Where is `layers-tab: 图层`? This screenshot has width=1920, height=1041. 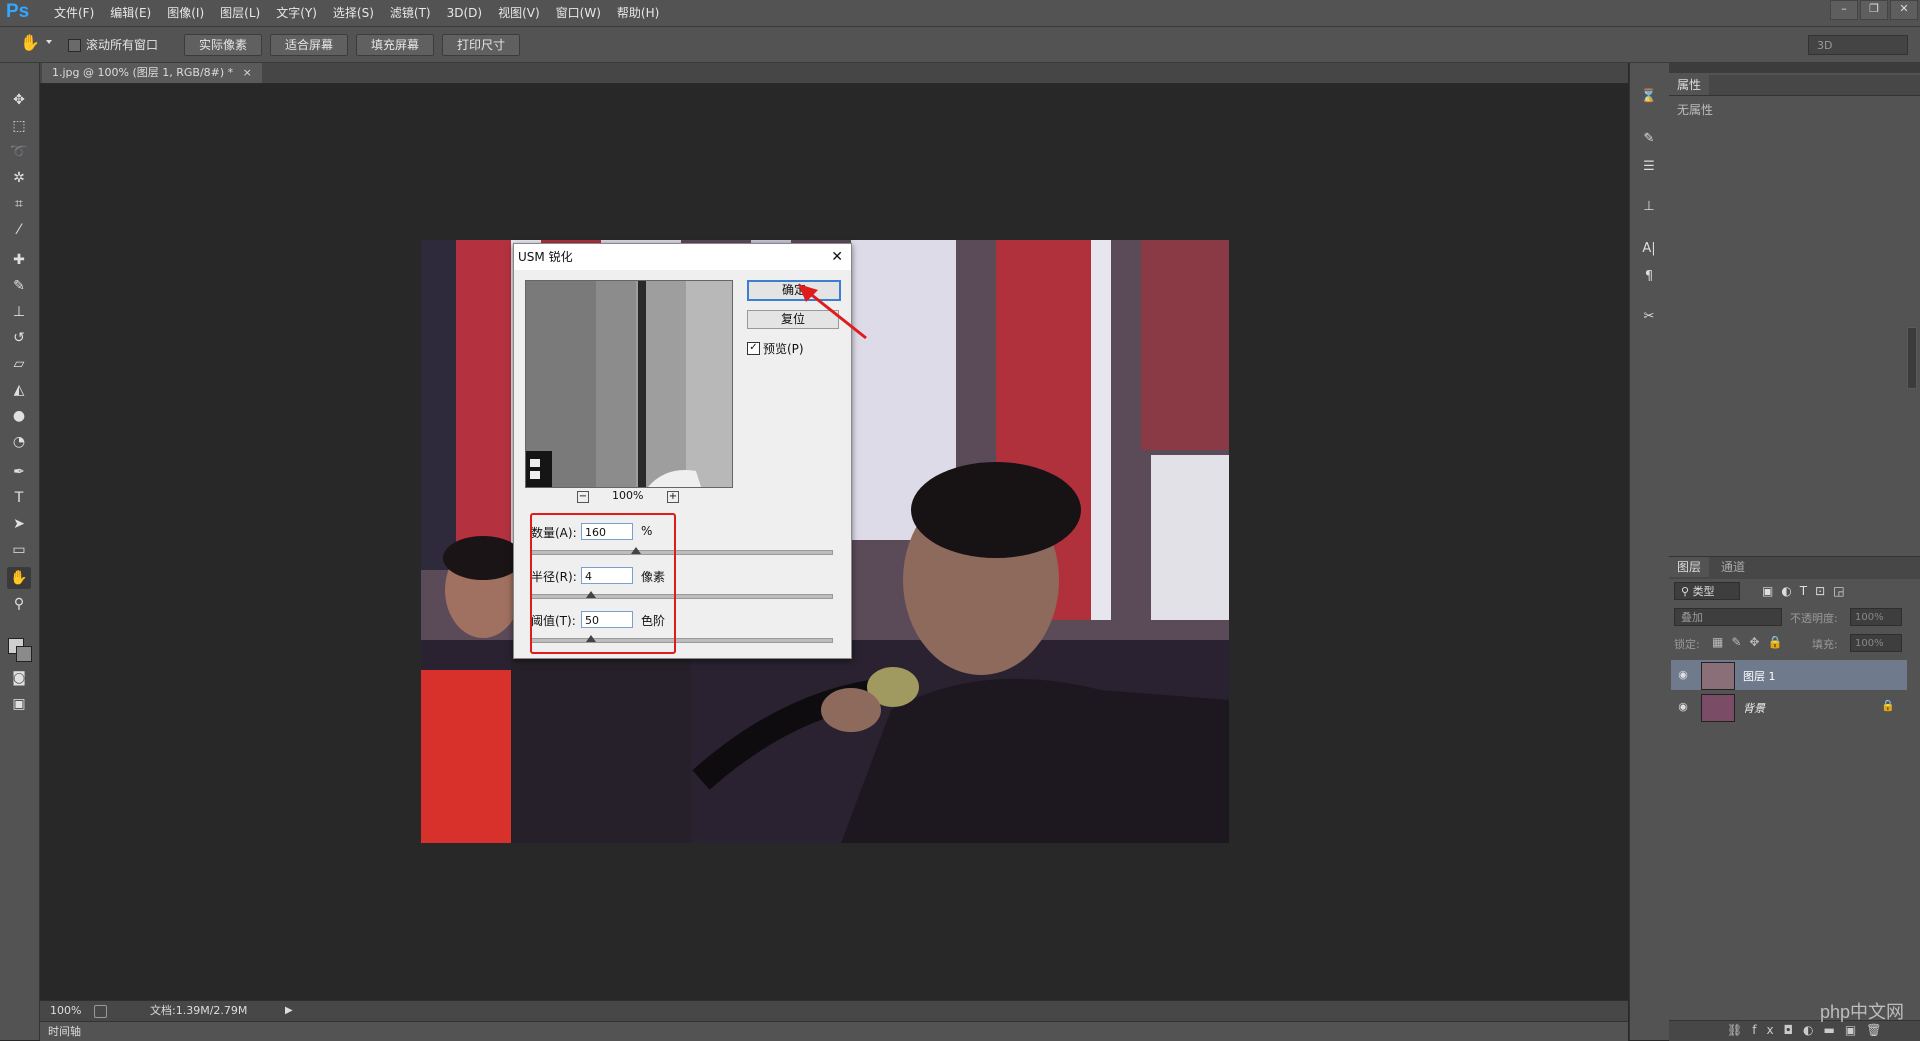 layers-tab: 图层 is located at coordinates (1689, 567).